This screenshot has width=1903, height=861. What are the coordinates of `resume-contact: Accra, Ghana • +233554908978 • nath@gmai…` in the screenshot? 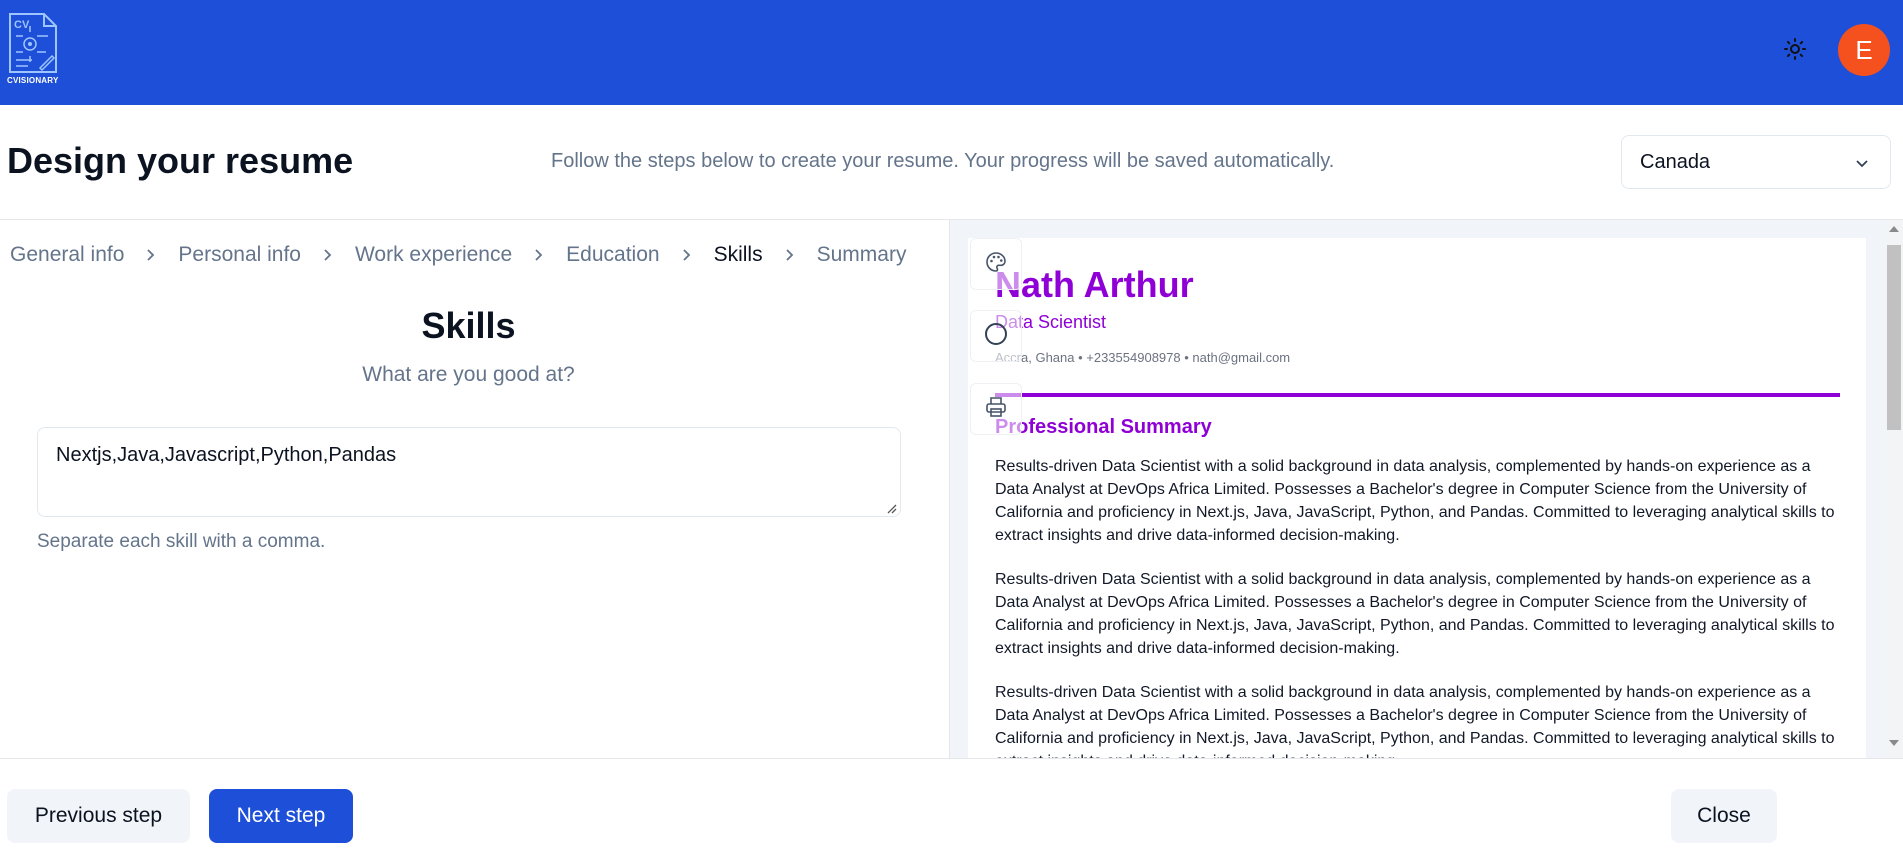 It's located at (1143, 357).